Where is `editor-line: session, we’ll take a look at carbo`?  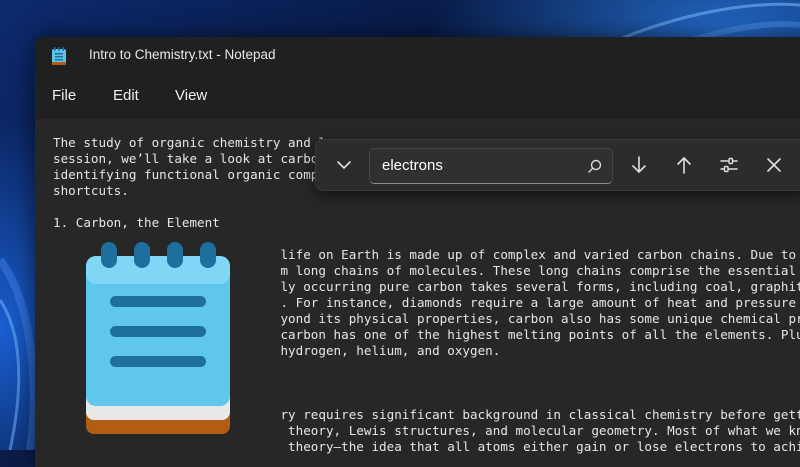 editor-line: session, we’ll take a look at carbo is located at coordinates (186, 158).